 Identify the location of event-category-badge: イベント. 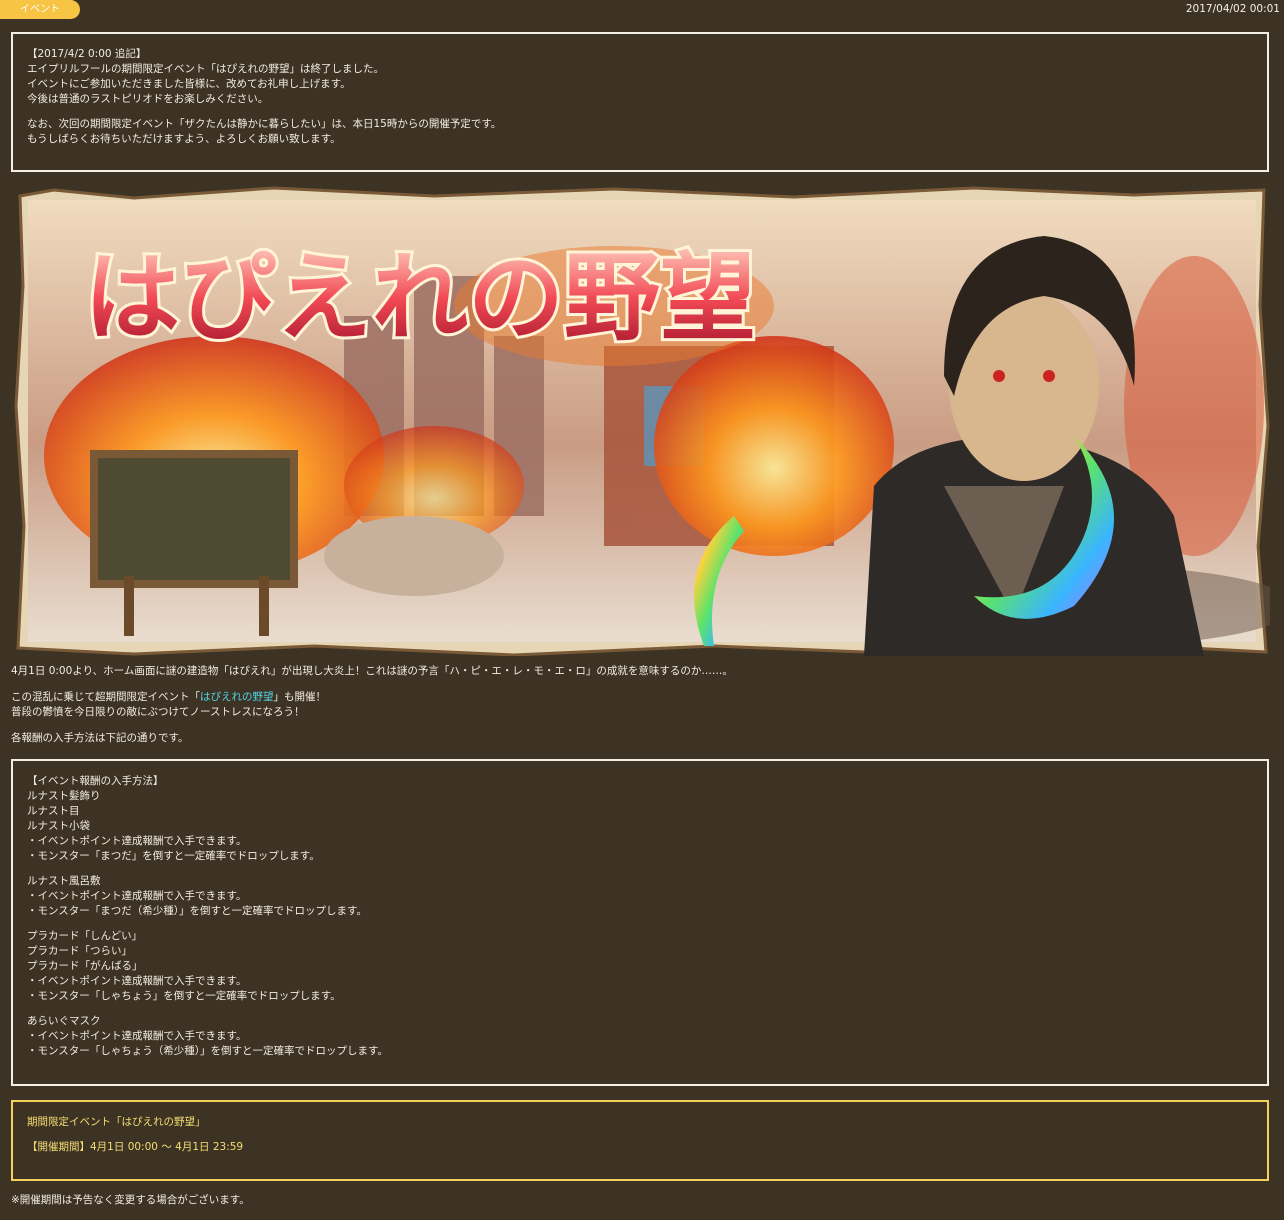
(40, 9).